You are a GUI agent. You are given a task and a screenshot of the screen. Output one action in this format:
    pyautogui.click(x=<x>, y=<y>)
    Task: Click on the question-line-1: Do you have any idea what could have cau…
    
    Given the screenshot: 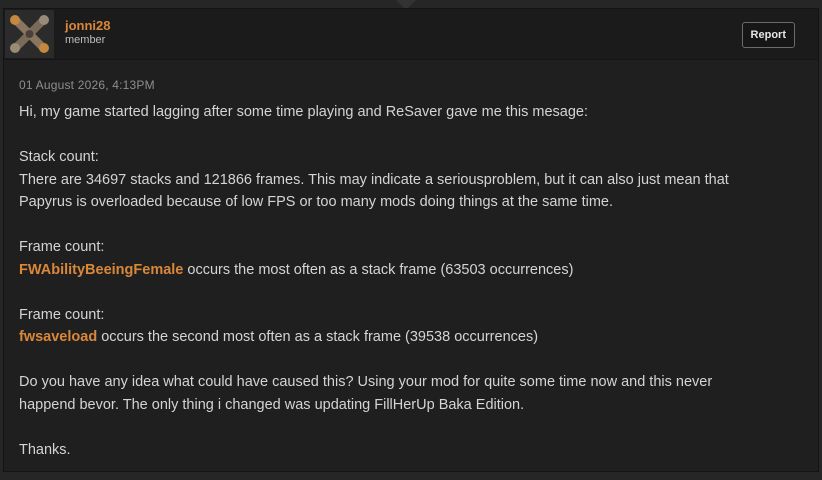 What is the action you would take?
    pyautogui.click(x=366, y=382)
    